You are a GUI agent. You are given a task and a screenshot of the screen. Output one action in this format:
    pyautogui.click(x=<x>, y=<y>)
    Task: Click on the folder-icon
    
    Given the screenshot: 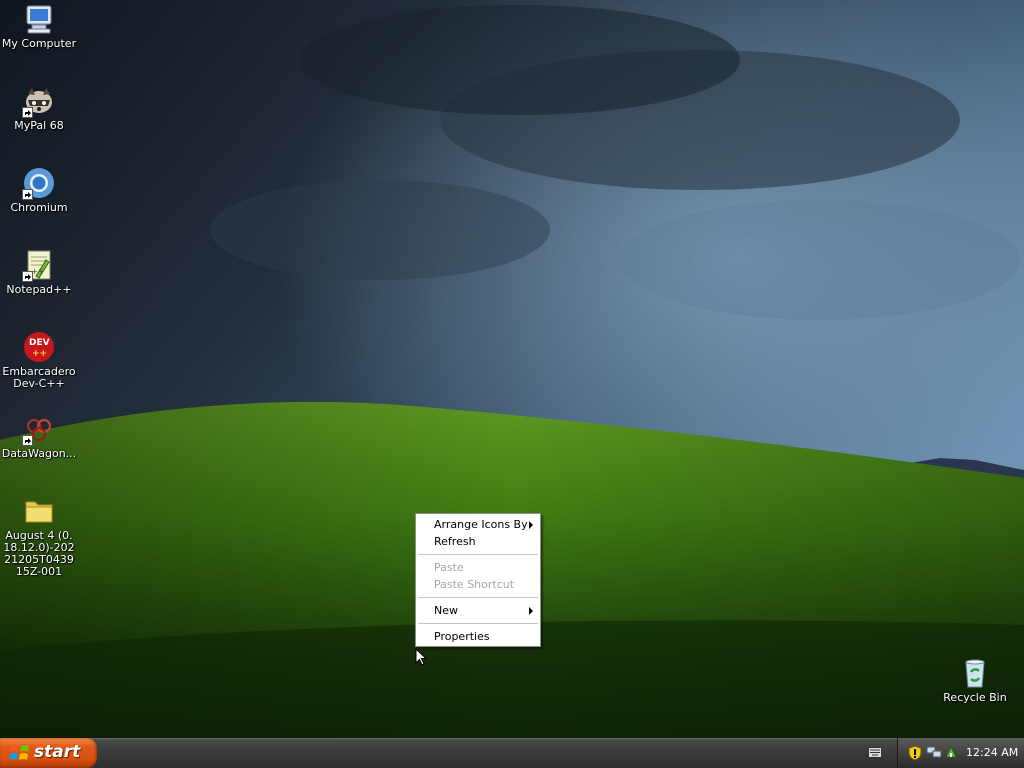 What is the action you would take?
    pyautogui.click(x=39, y=511)
    